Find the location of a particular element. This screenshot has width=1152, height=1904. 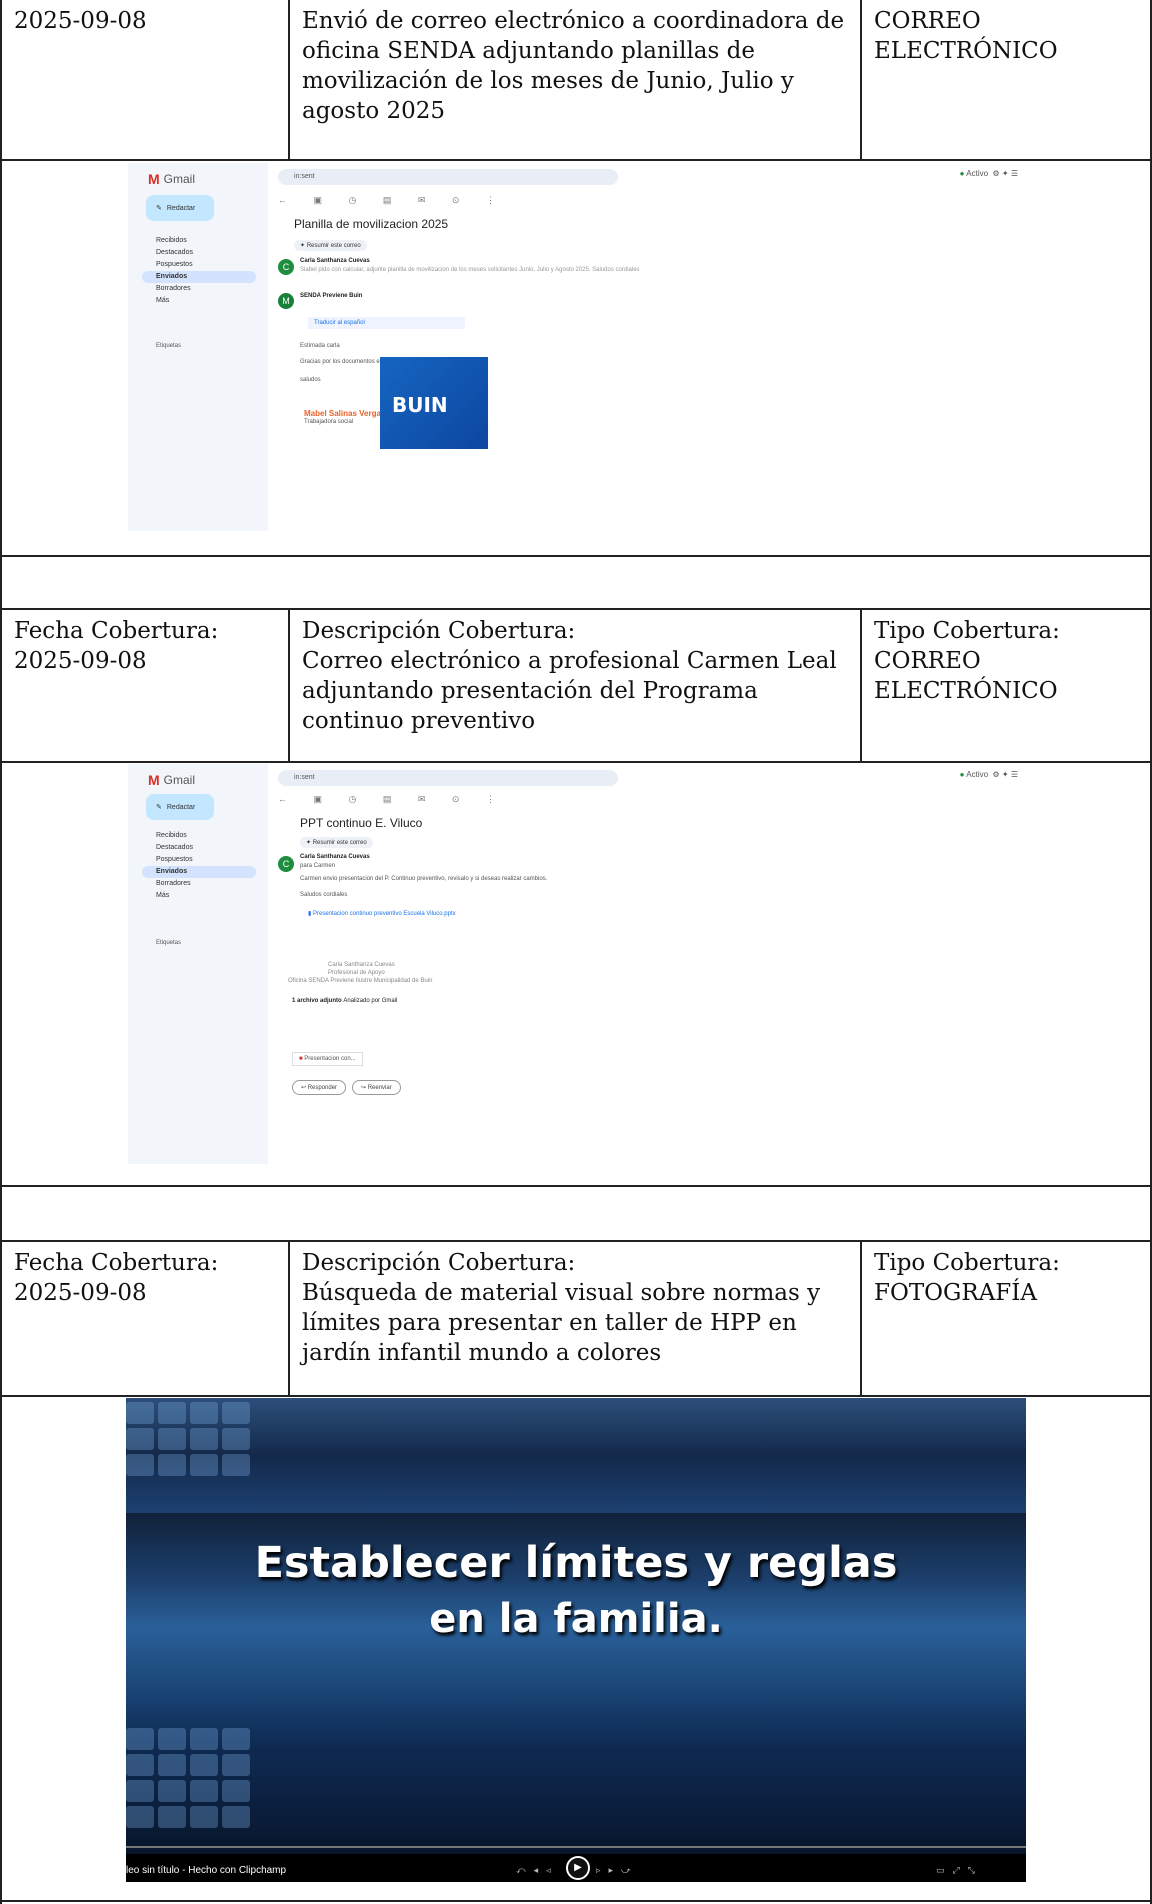

forward-icons: ▹▸⤻ is located at coordinates (617, 1871).